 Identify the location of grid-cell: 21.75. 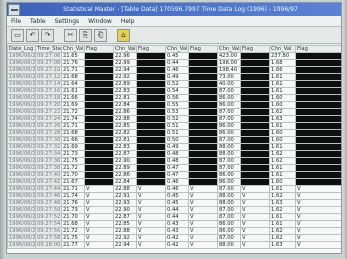
(73, 238).